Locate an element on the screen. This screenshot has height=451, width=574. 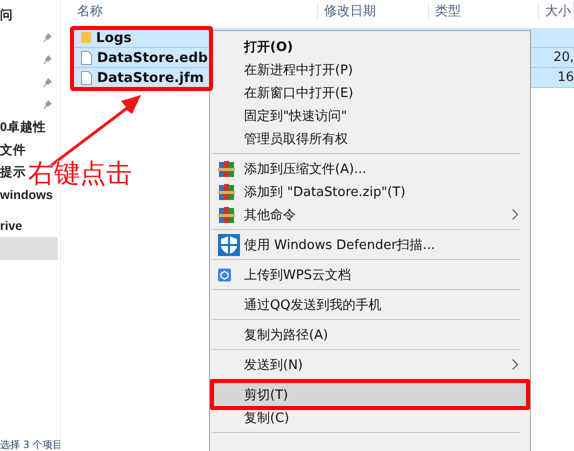
nav-item: 问 is located at coordinates (6, 15).